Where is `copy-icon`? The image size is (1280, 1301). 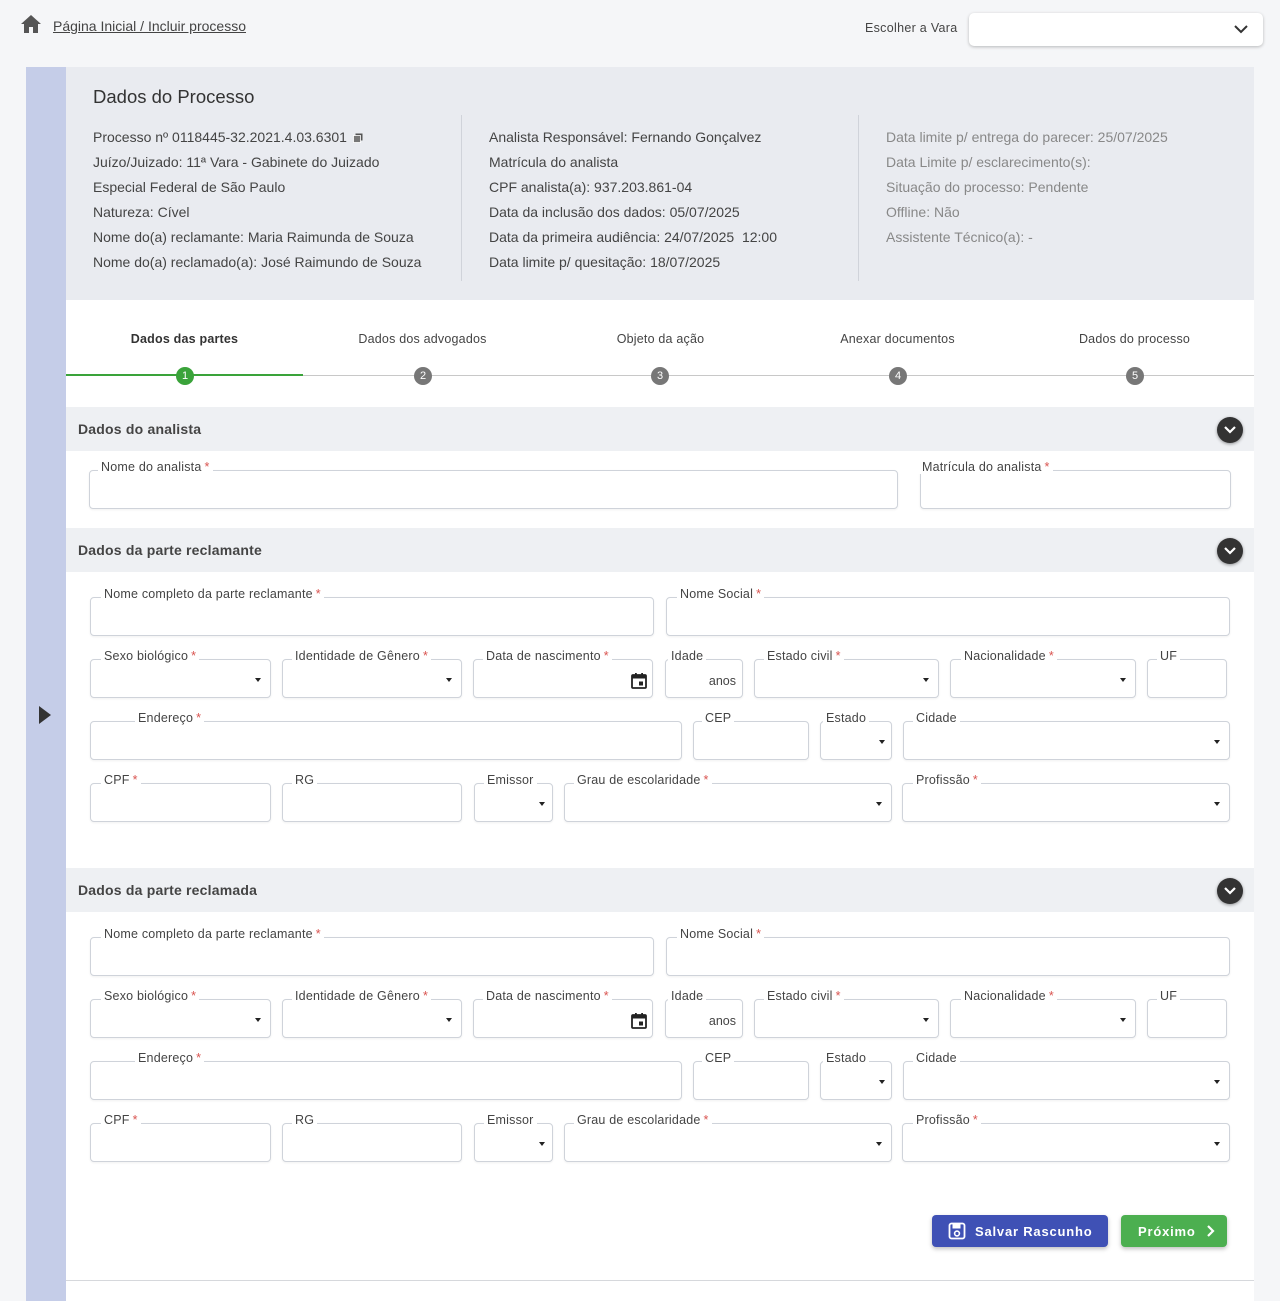 copy-icon is located at coordinates (358, 138).